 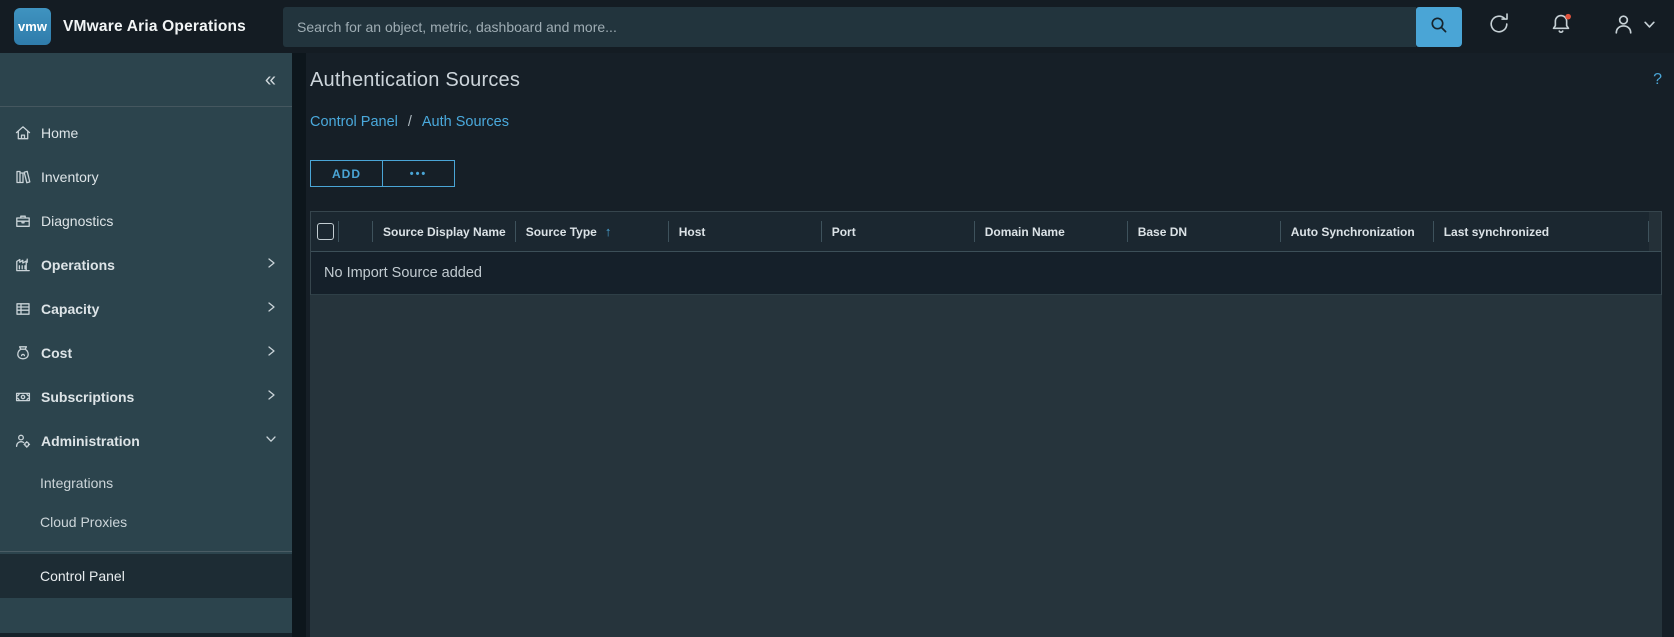 What do you see at coordinates (146, 177) in the screenshot?
I see `sidebar-item-inventory: Inventory` at bounding box center [146, 177].